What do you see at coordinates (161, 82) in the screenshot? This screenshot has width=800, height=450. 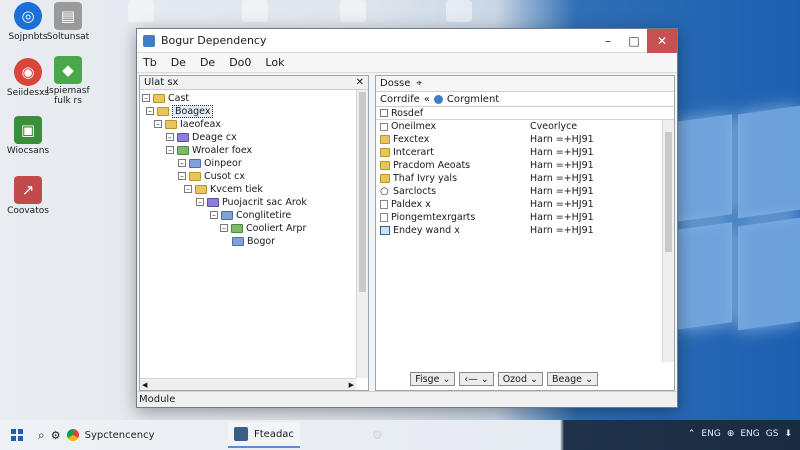 I see `tree-pane-title: Ulat sx` at bounding box center [161, 82].